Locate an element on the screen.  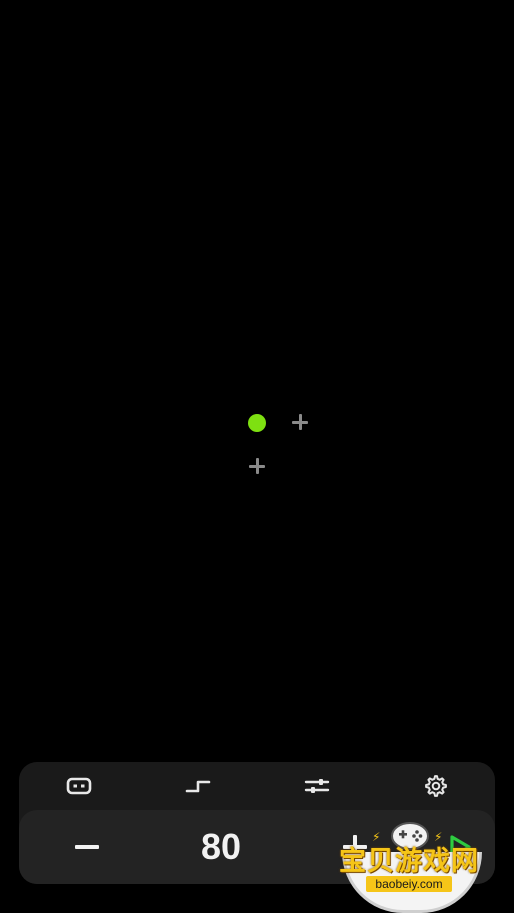
sliders-button is located at coordinates (317, 786).